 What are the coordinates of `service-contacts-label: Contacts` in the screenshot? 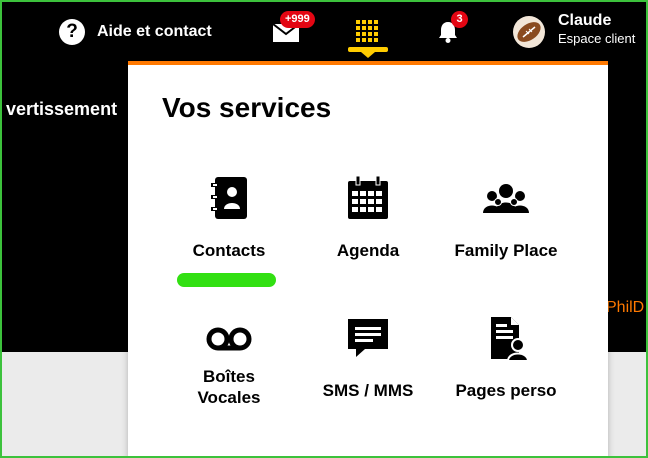 It's located at (229, 250).